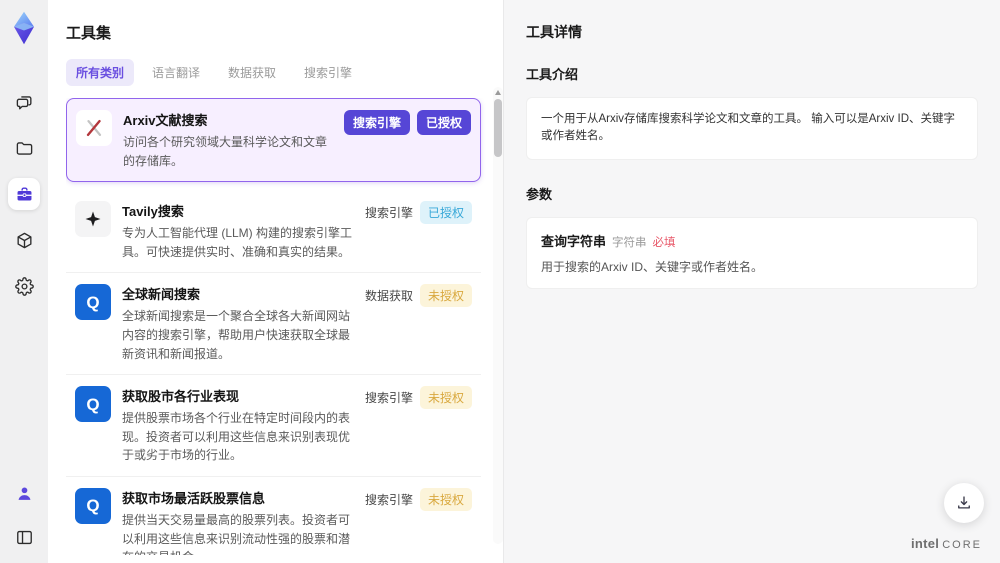 This screenshot has width=1000, height=563. What do you see at coordinates (225, 151) in the screenshot?
I see `tool-description: 访问各个研究领域大量科学论文和文章的存储库。` at bounding box center [225, 151].